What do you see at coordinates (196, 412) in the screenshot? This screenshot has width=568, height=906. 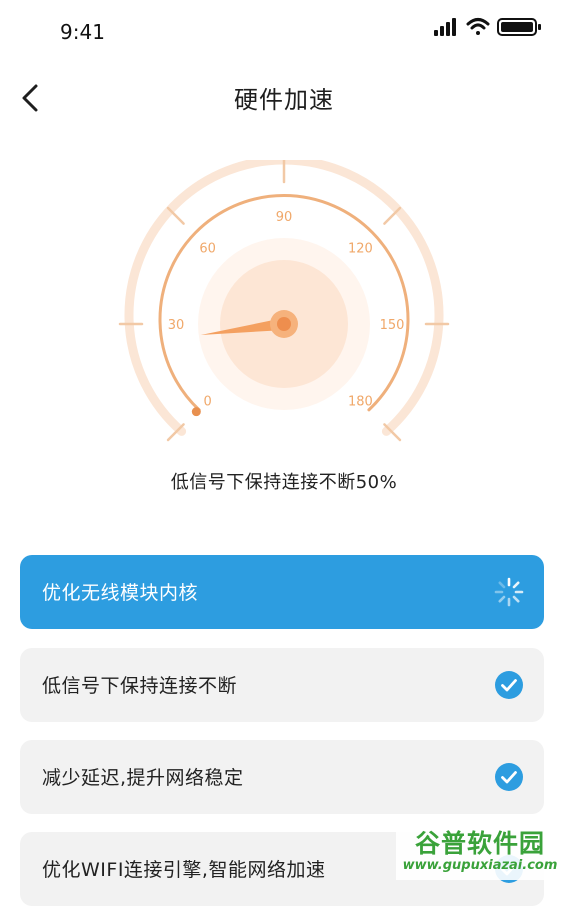 I see `gauge-start-dot` at bounding box center [196, 412].